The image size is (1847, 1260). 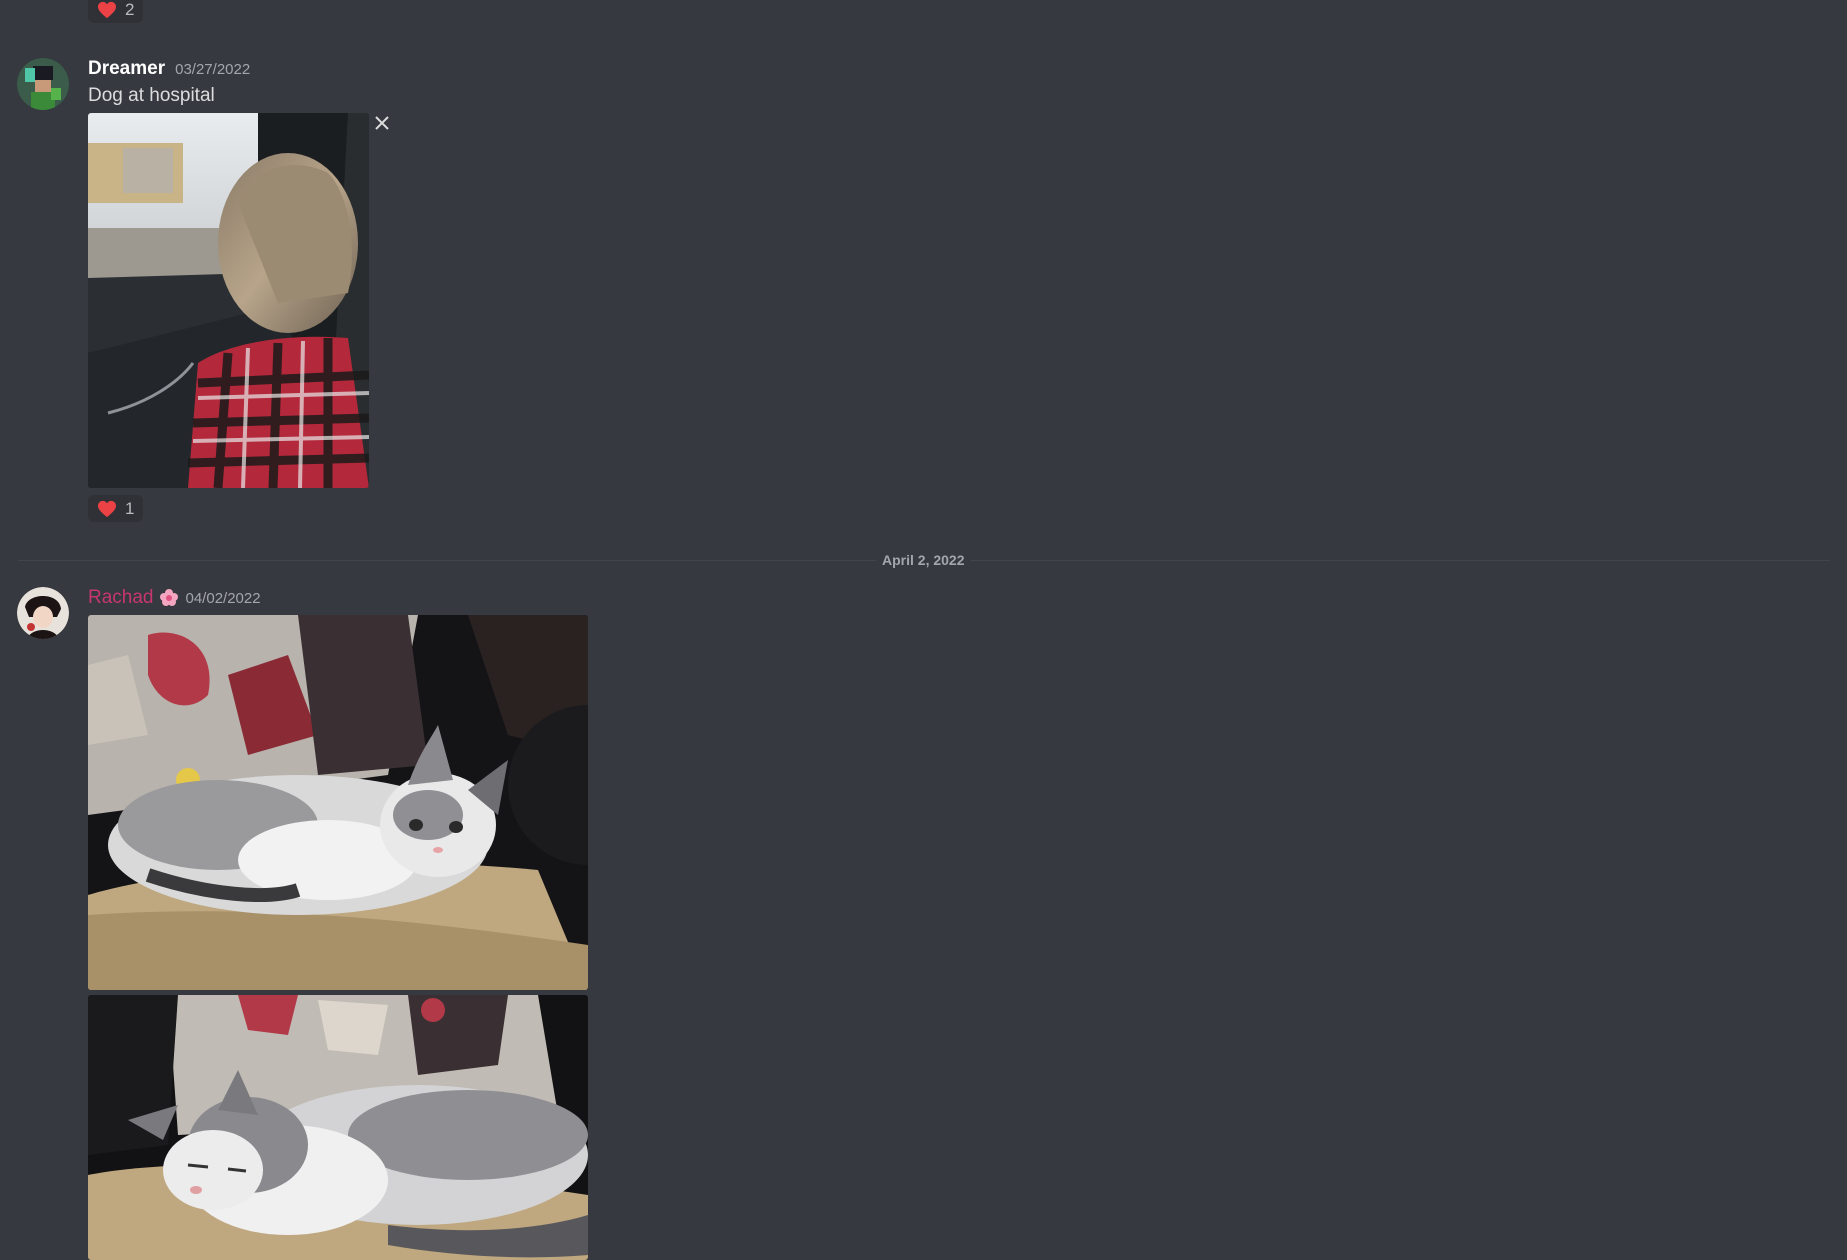 I want to click on reaction-count: 2, so click(x=130, y=9).